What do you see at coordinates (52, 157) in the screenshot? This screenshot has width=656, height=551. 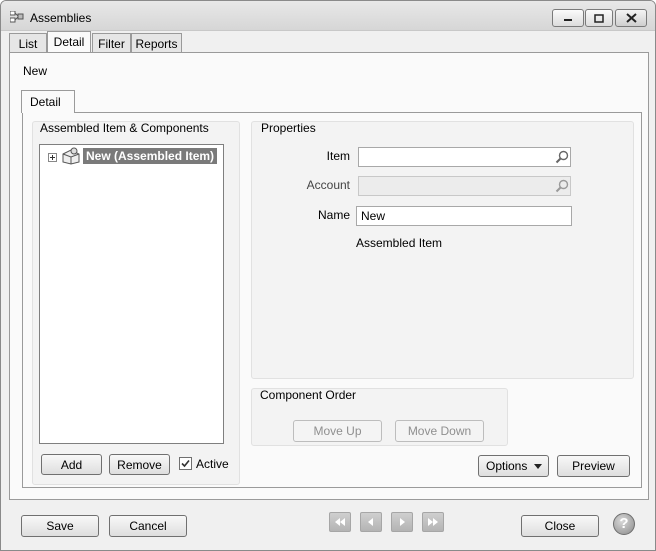 I see `expand-icon` at bounding box center [52, 157].